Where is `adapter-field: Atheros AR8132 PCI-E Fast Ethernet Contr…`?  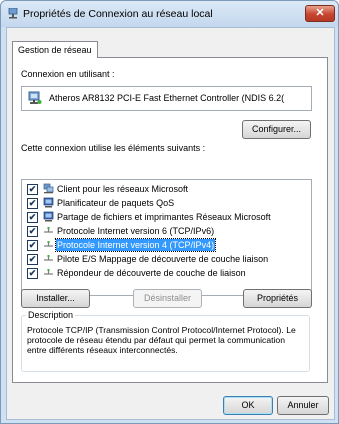
adapter-field: Atheros AR8132 PCI-E Fast Ethernet Contr… is located at coordinates (166, 98).